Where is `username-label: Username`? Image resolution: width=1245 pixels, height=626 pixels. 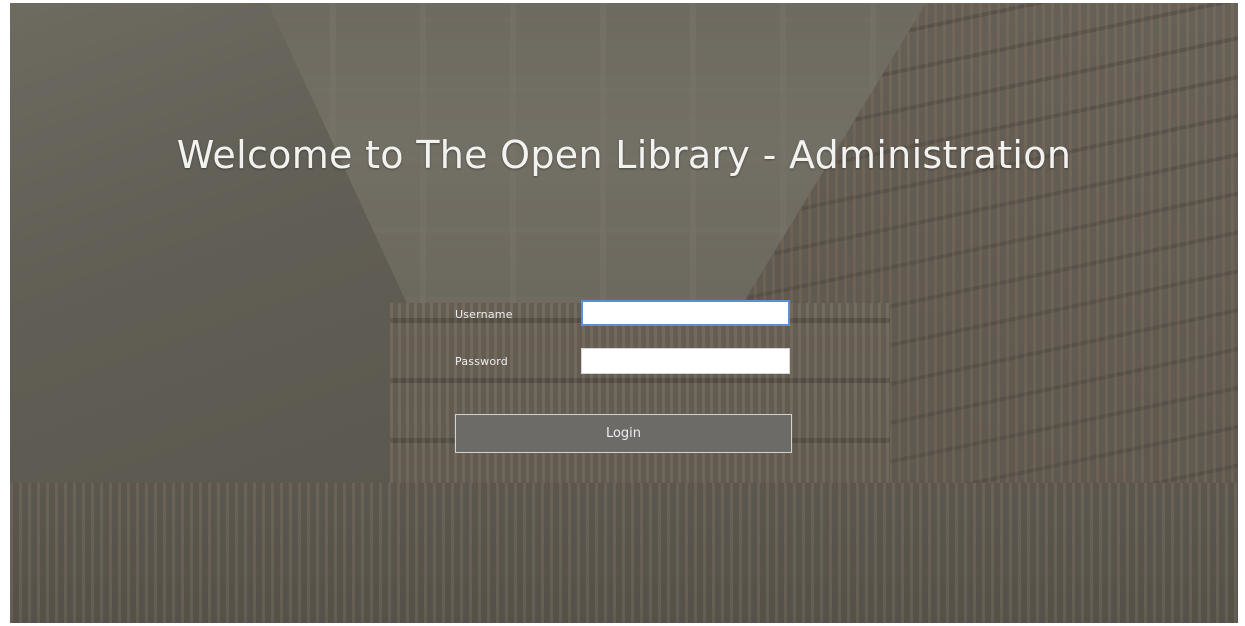
username-label: Username is located at coordinates (484, 314).